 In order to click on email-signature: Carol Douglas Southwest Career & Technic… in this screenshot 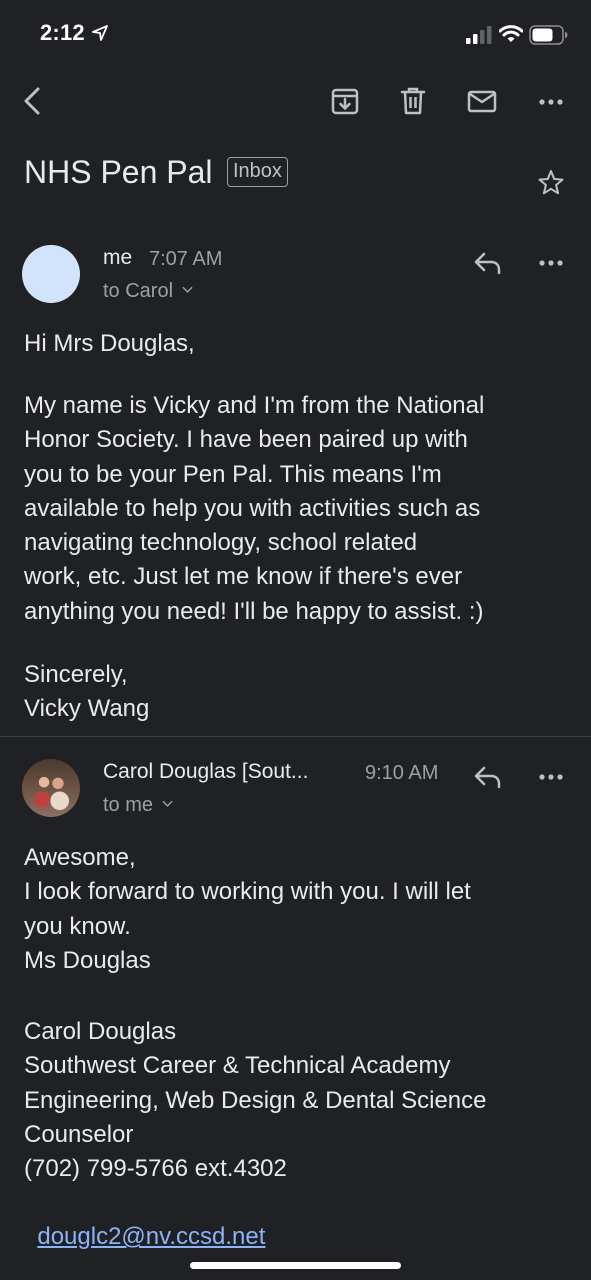, I will do `click(255, 1100)`.